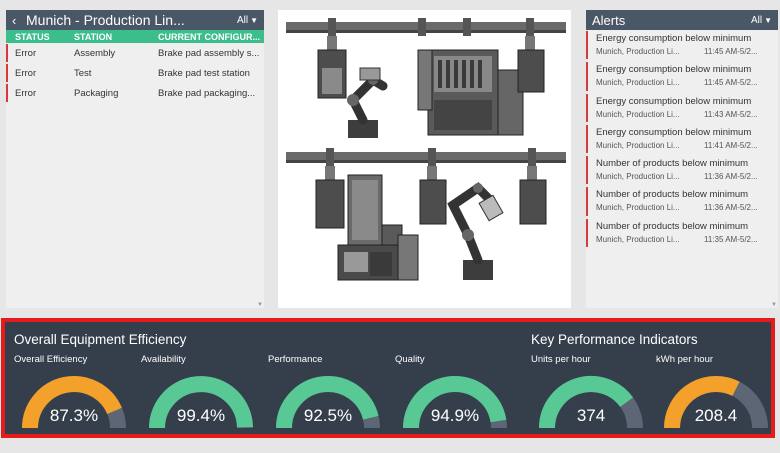 This screenshot has width=780, height=453. Describe the element at coordinates (201, 393) in the screenshot. I see `gauge-availability: Availability 99.4%` at that location.